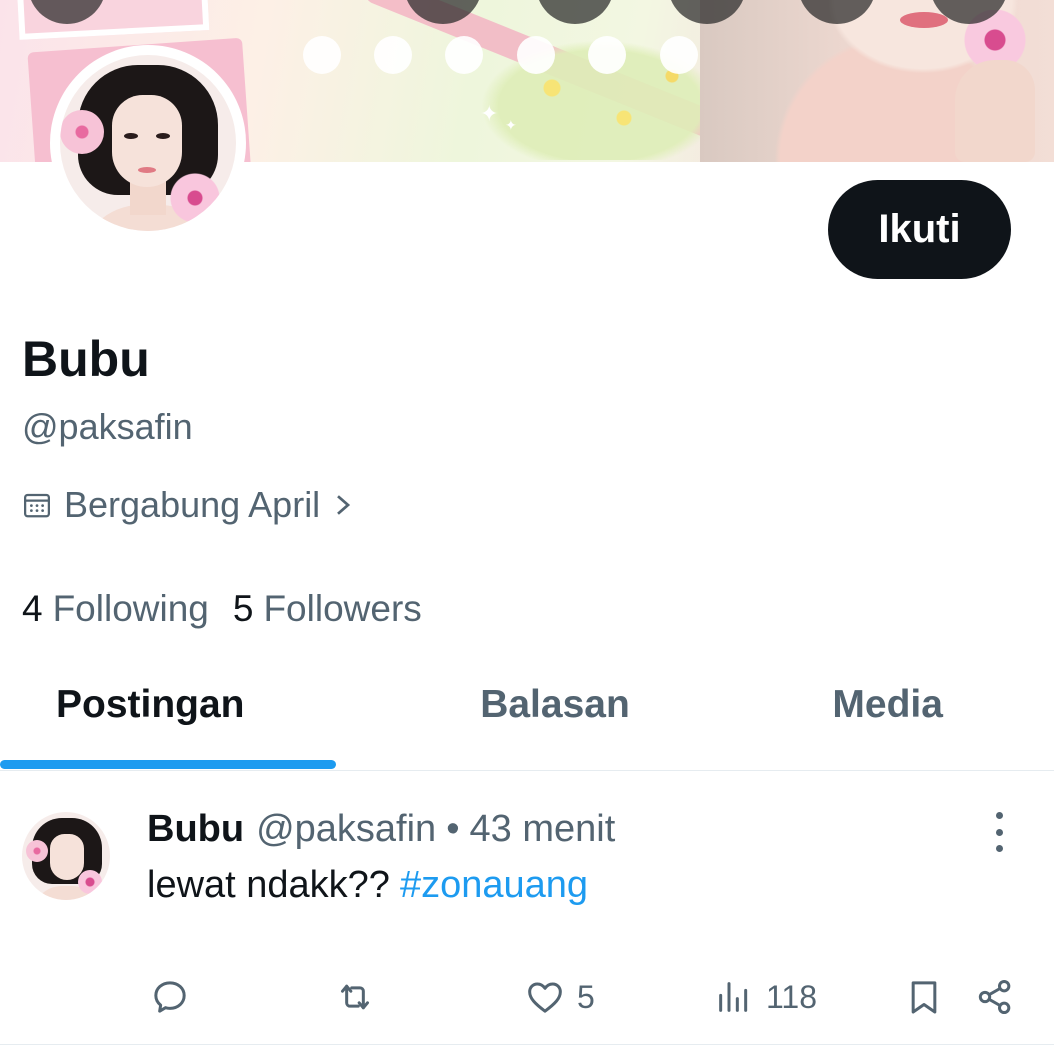 This screenshot has height=1054, width=1054. Describe the element at coordinates (527, 1044) in the screenshot. I see `post-divider` at that location.